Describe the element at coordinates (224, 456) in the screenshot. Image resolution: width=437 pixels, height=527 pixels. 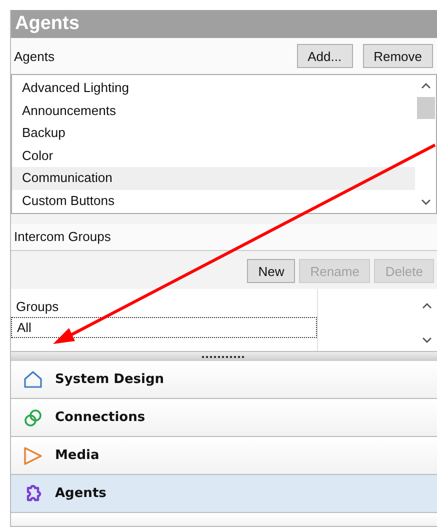
I see `nav-item: Media` at that location.